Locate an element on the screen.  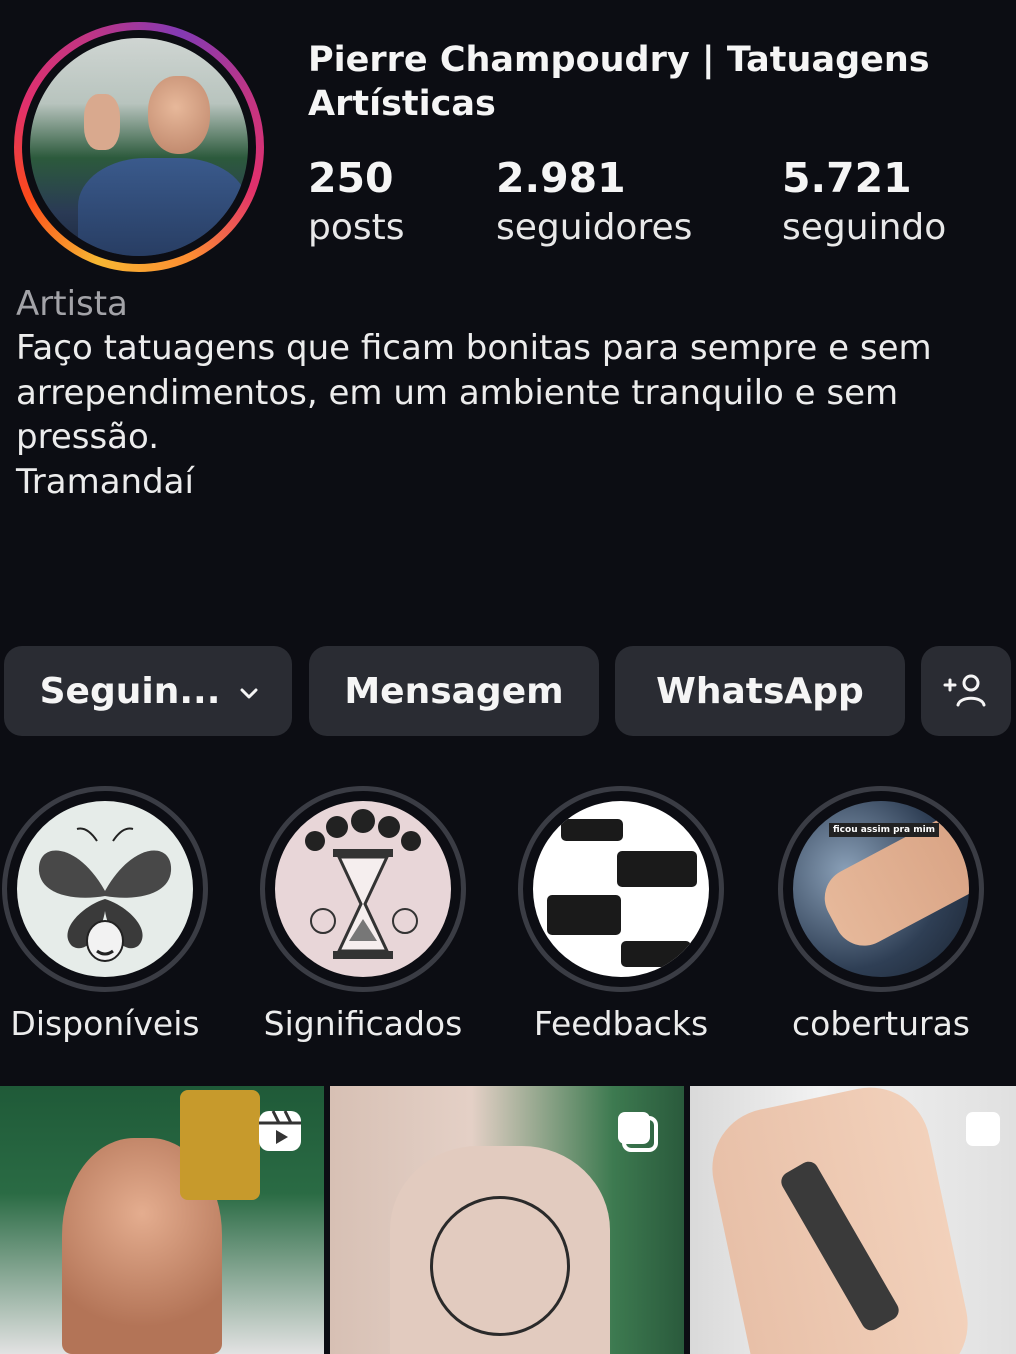
highlight-disponiveis: Disponíveis is located at coordinates (105, 914).